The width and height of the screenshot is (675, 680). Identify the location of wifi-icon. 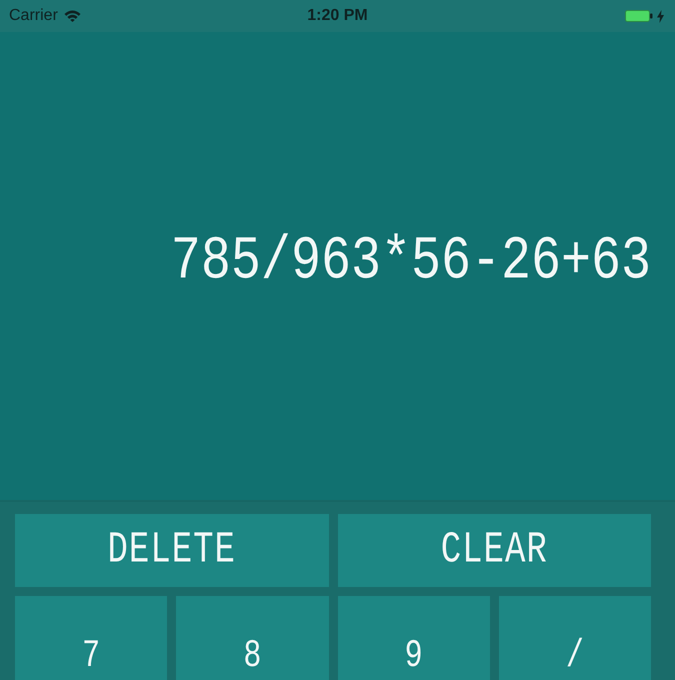
(72, 16).